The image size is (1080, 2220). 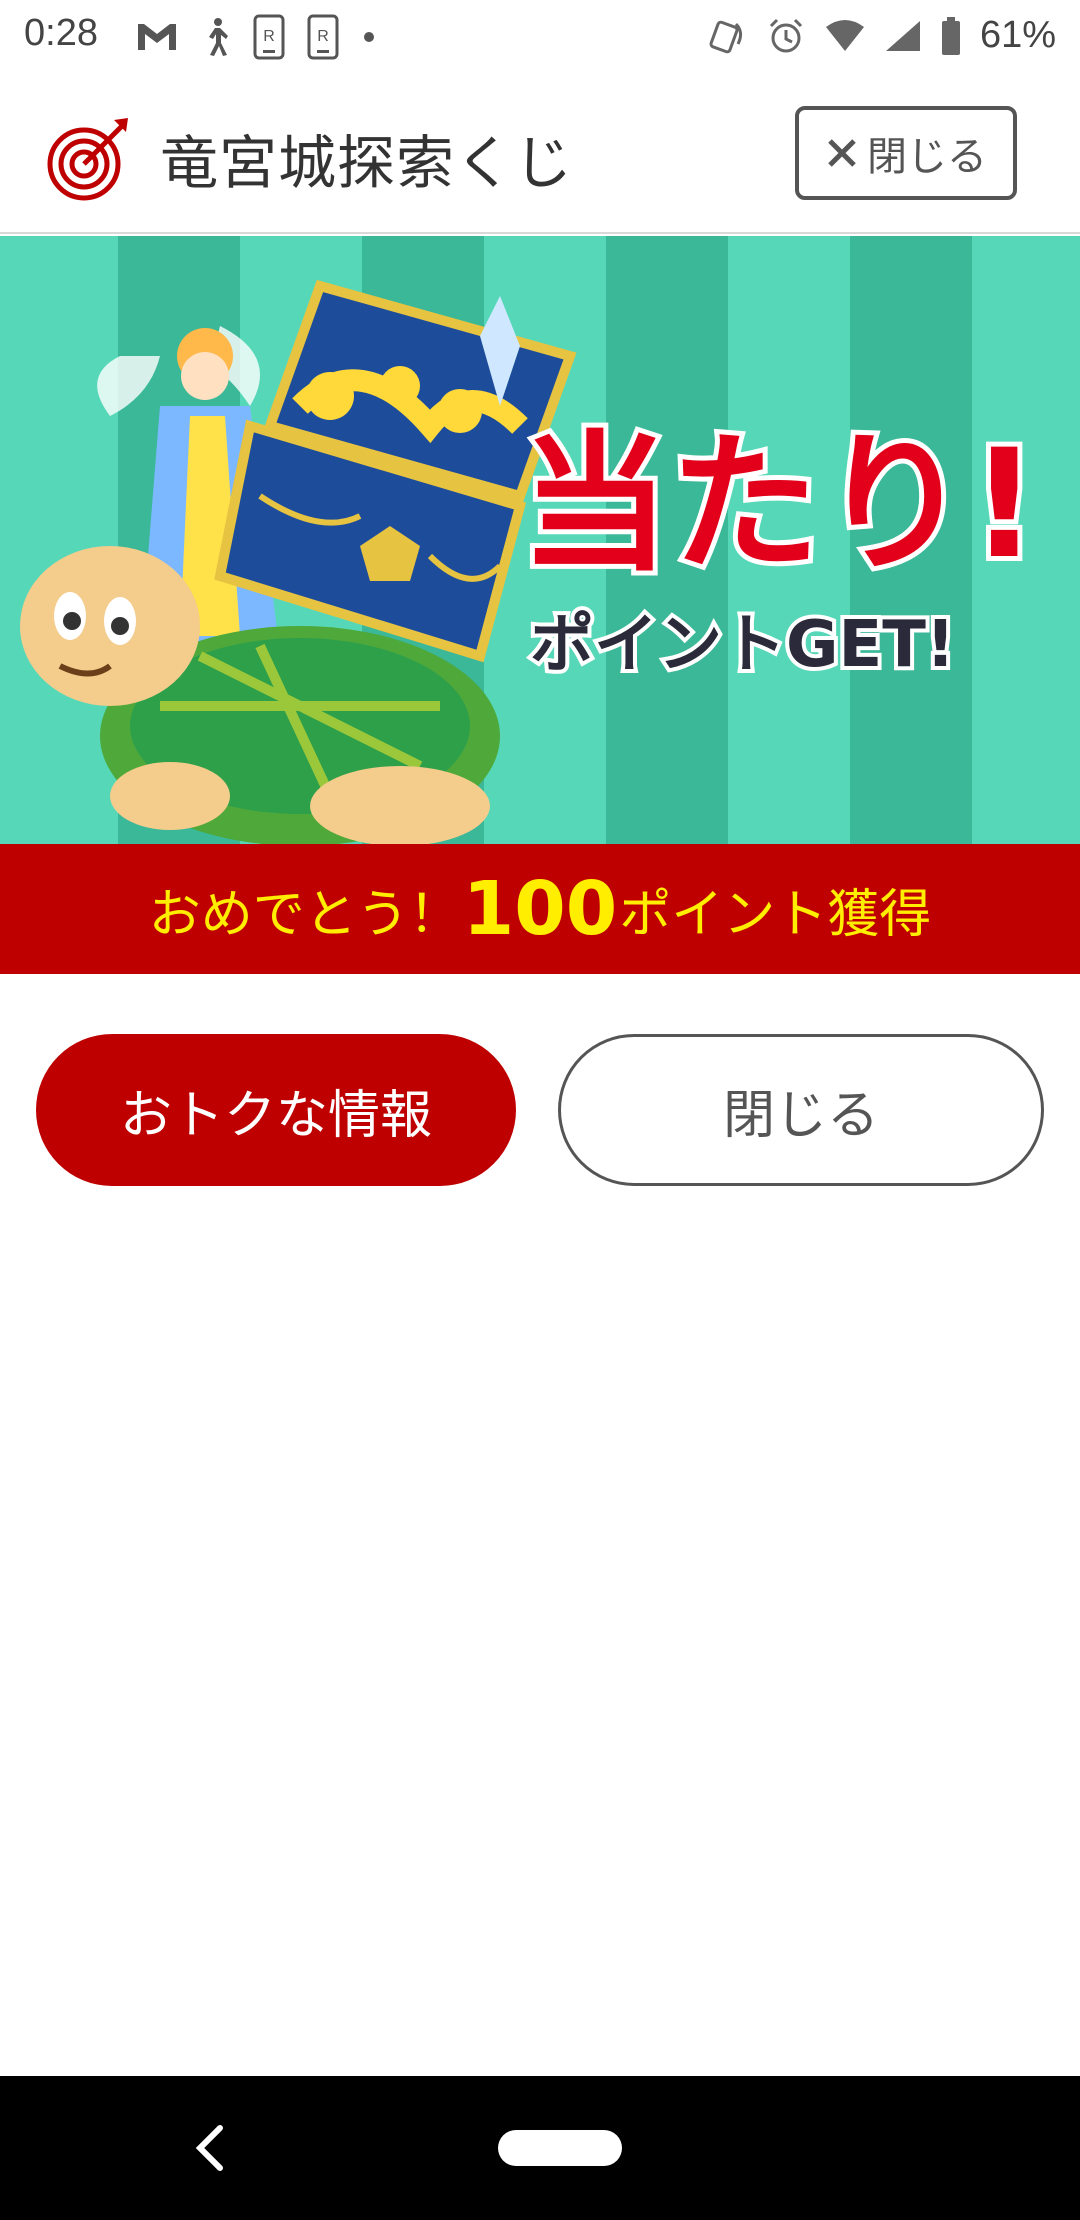 I want to click on header-close-label: 閉じる, so click(x=927, y=157).